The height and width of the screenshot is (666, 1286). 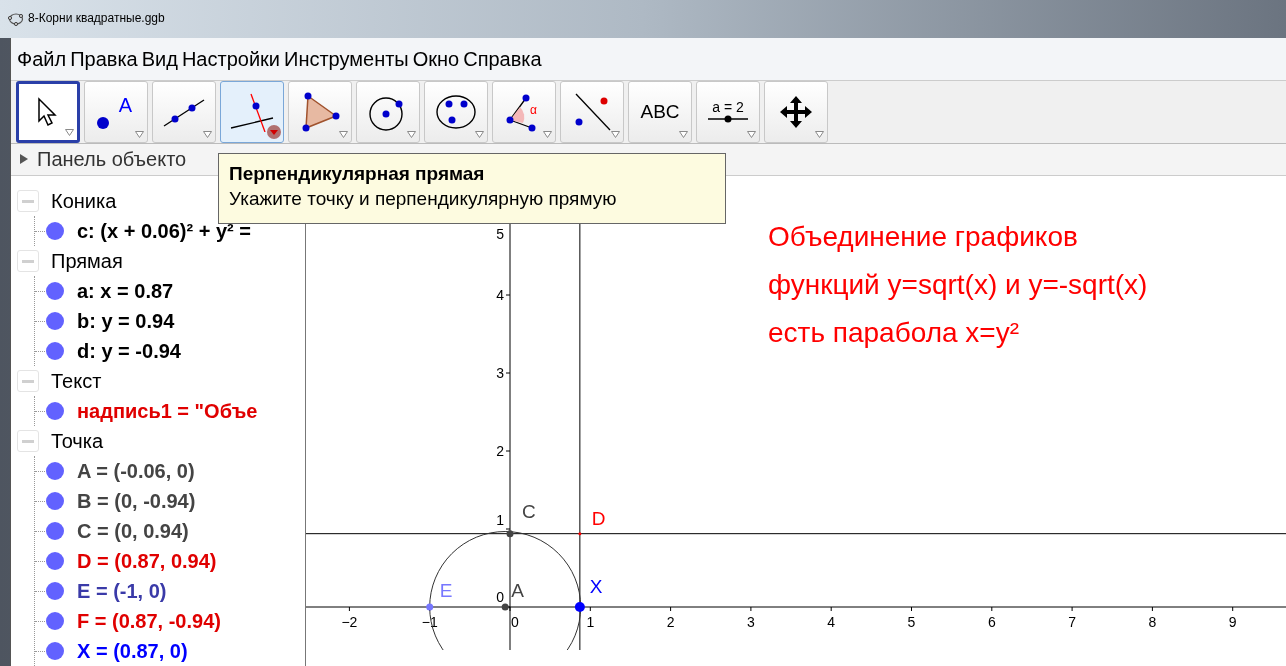 I want to click on object-entry: X = (0.87, 0), so click(x=132, y=651).